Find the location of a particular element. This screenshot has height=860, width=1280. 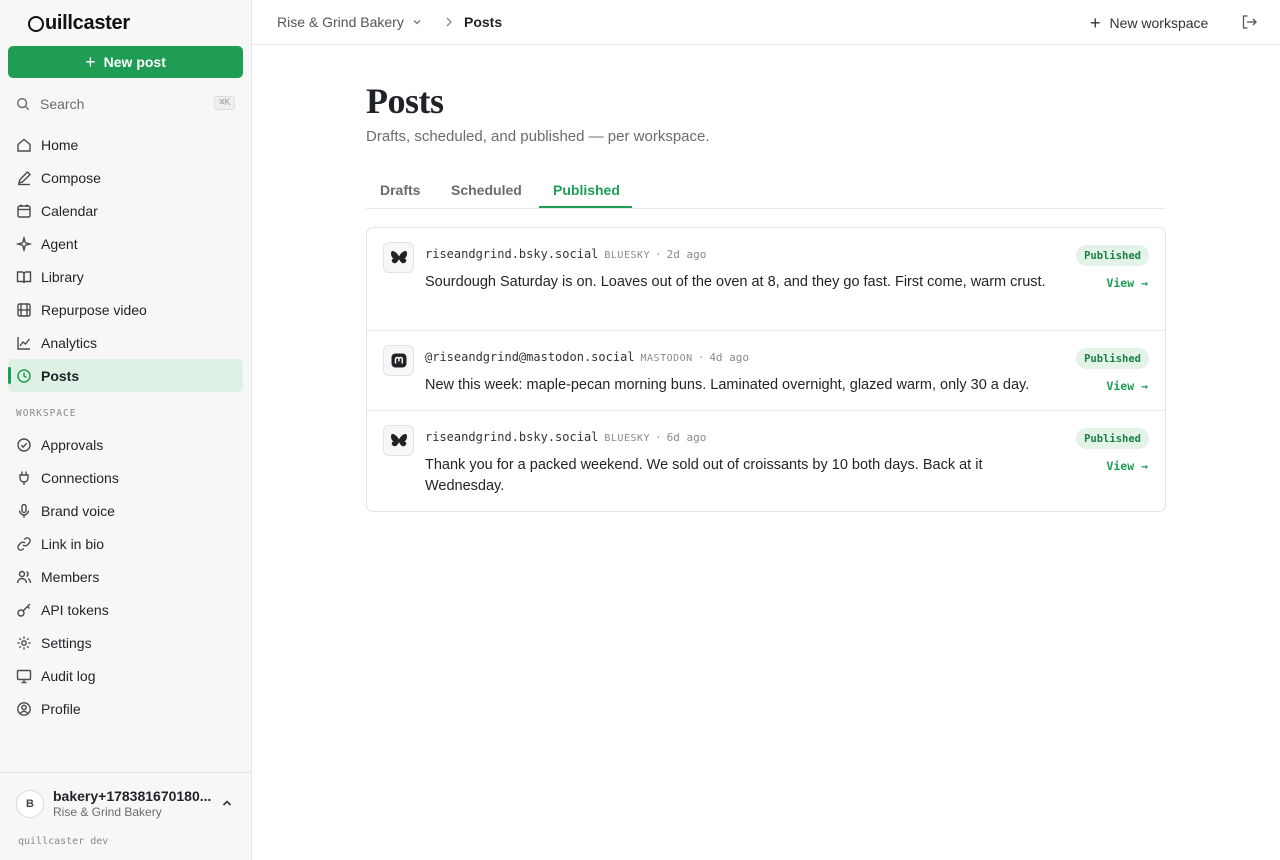

mastodon-icon is located at coordinates (398, 360).